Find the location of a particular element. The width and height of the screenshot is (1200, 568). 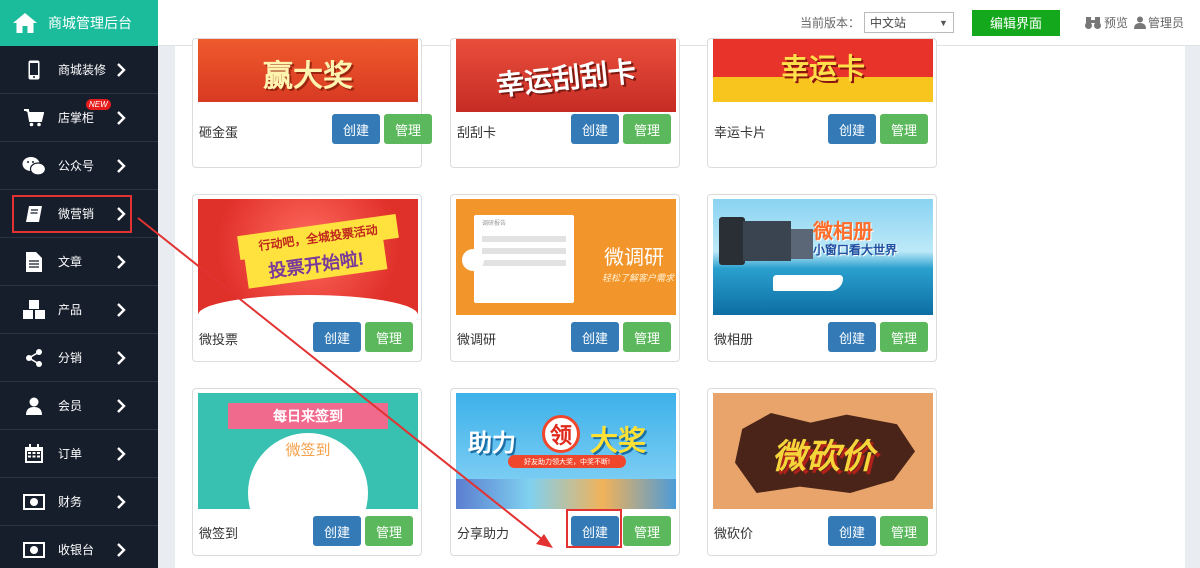

banner-title-b: 领 is located at coordinates (561, 434).